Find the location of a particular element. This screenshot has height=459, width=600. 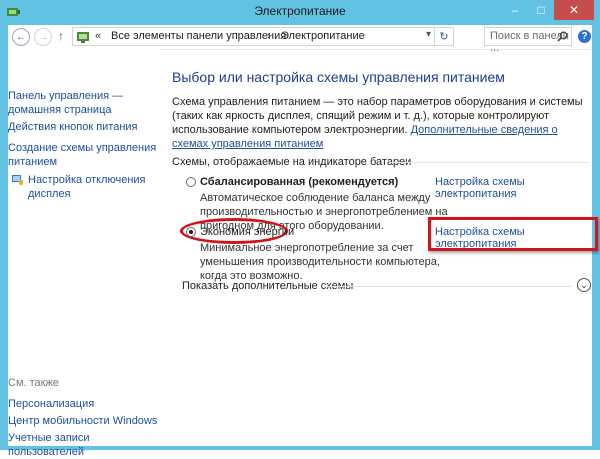

overflow-chevron-icon: « is located at coordinates (98, 36).